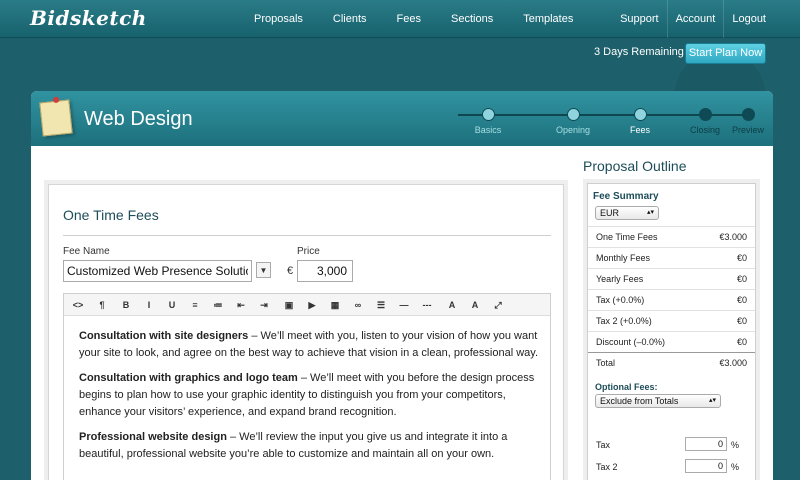  I want to click on section-divider, so click(307, 235).